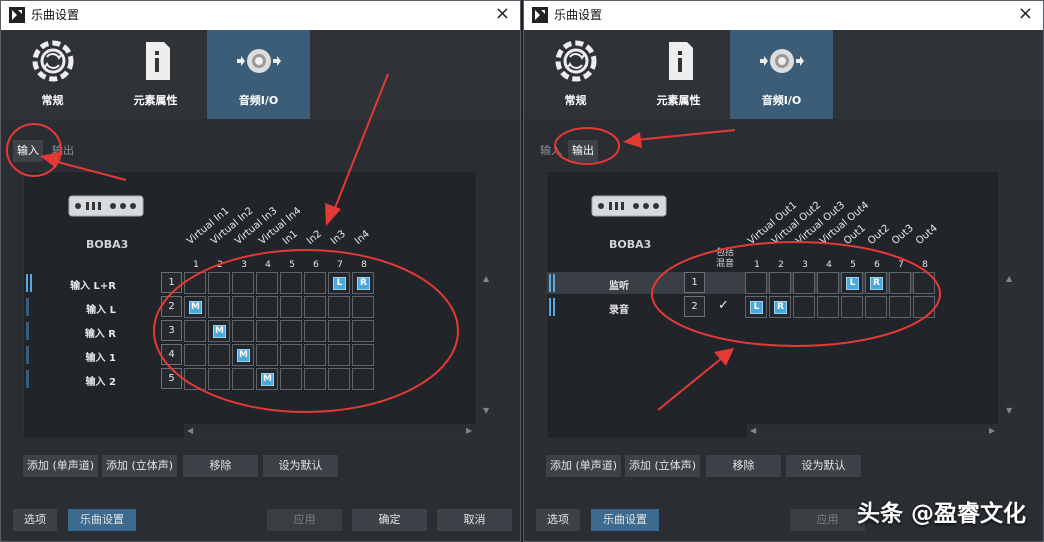 This screenshot has height=542, width=1044. I want to click on include-mix-checkbox: ✓, so click(723, 305).